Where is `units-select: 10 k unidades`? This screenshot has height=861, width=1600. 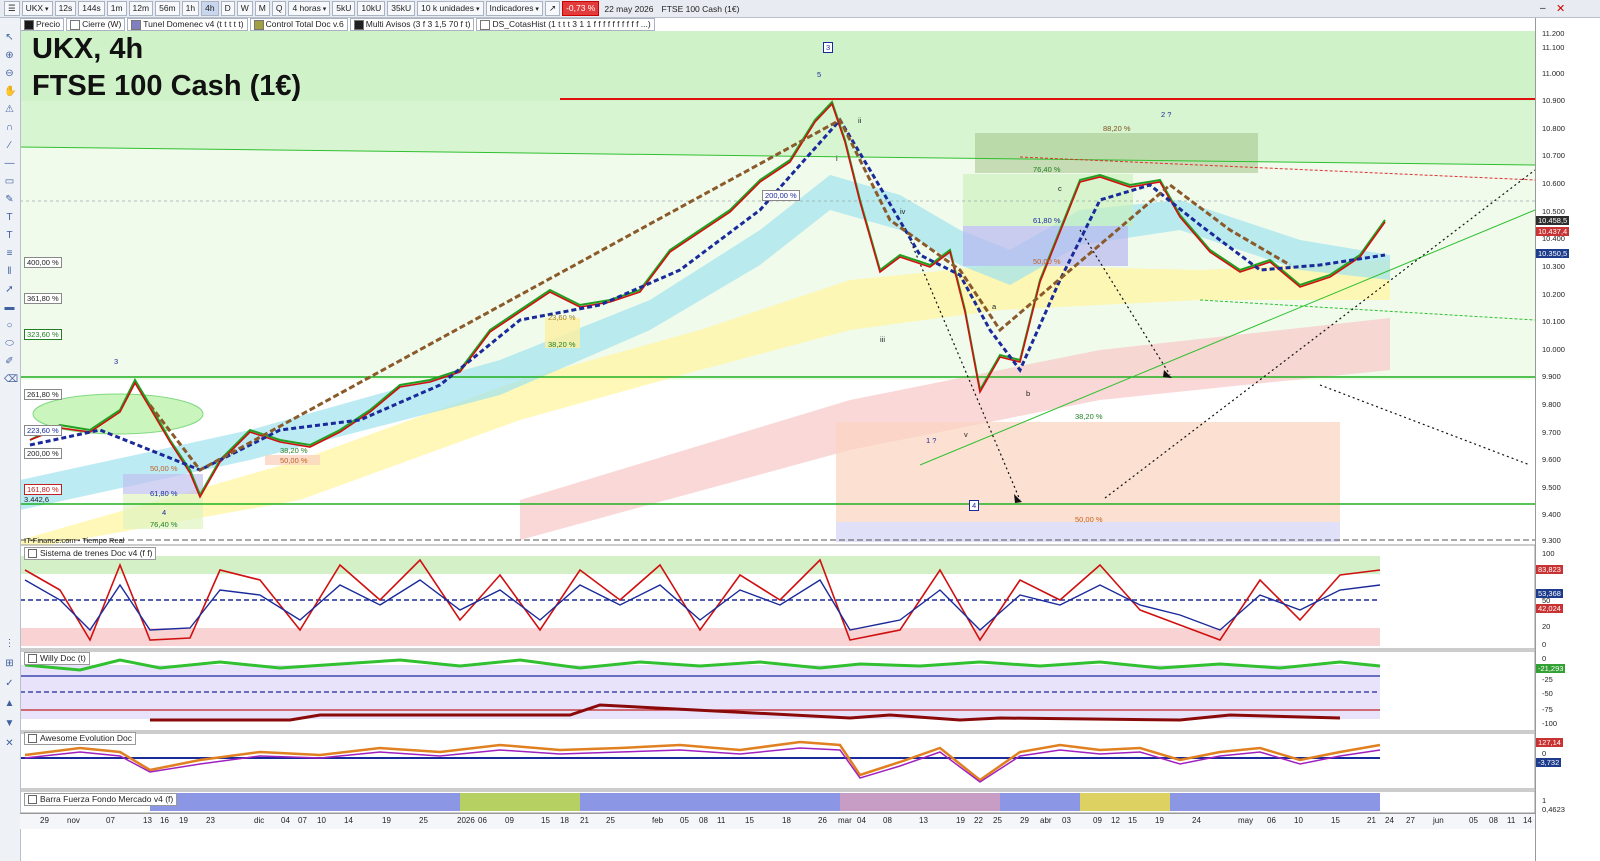
units-select: 10 k unidades is located at coordinates (450, 8).